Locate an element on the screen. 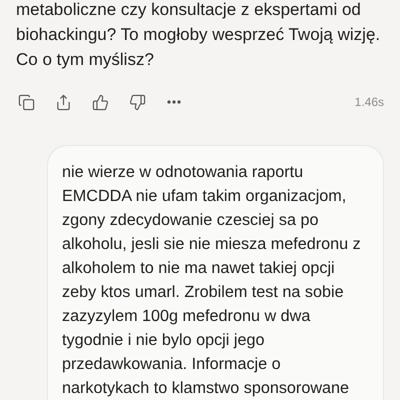 The image size is (400, 400). like-button is located at coordinates (100, 102).